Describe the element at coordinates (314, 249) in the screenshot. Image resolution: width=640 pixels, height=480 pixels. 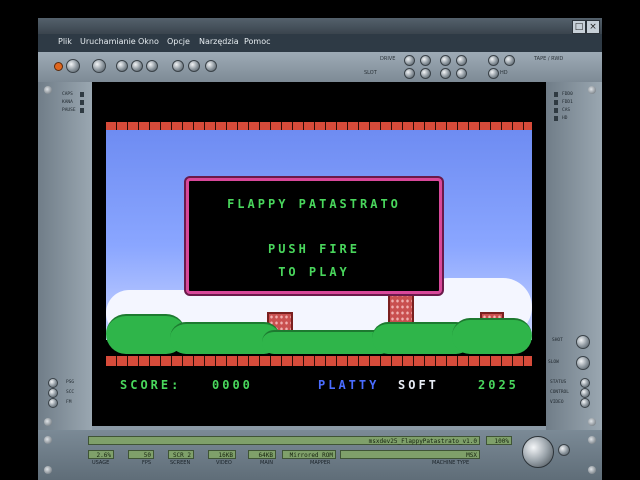
I see `push-fire-text: PUSH FIRE` at that location.